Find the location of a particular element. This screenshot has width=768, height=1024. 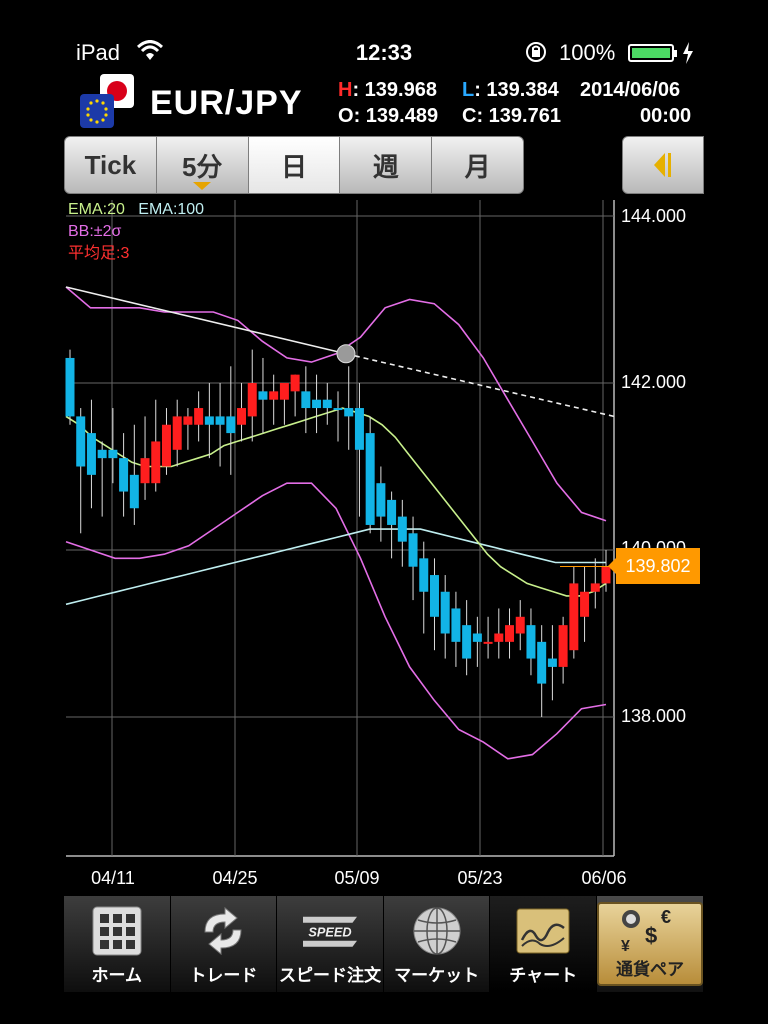

low-key: L is located at coordinates (468, 90).